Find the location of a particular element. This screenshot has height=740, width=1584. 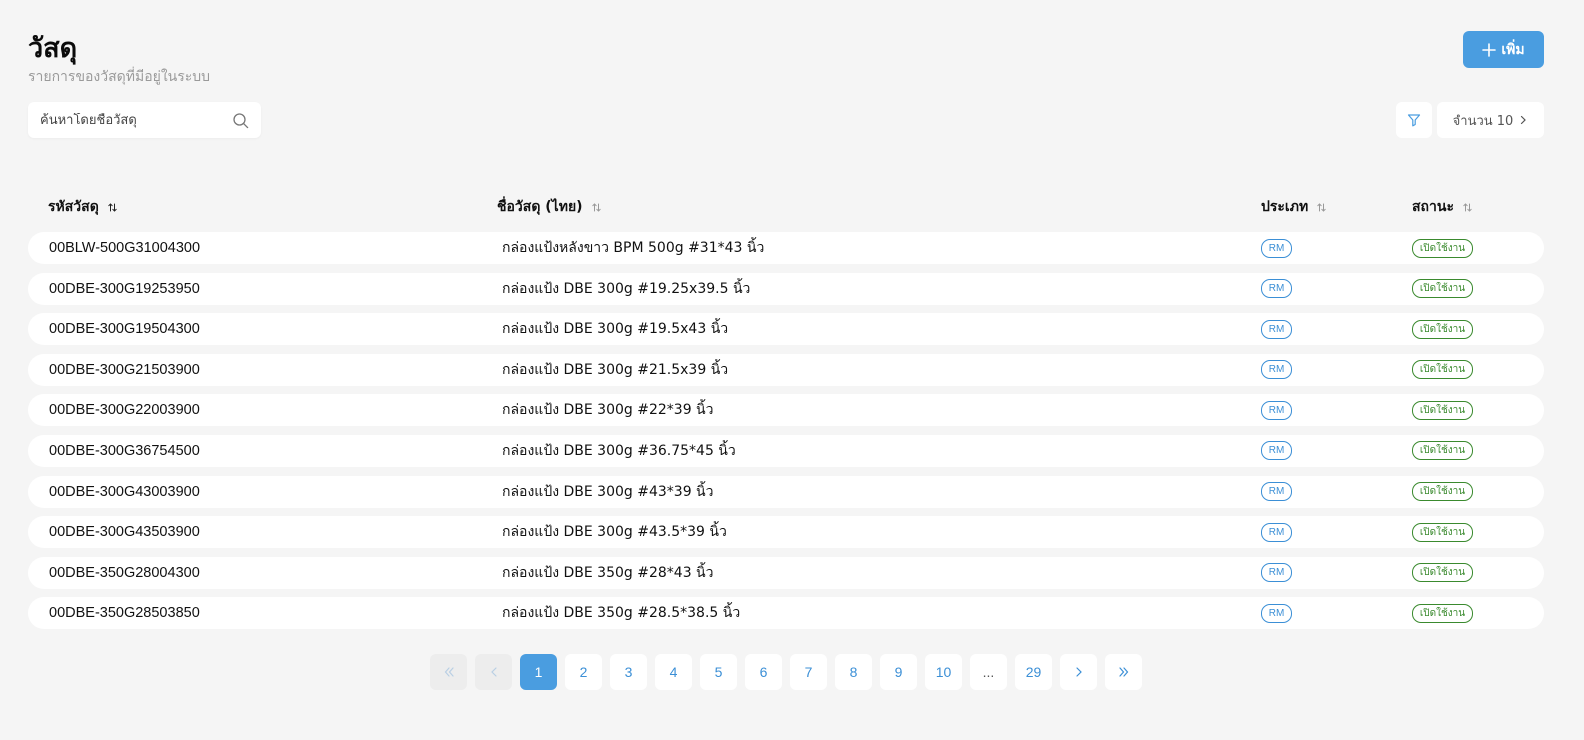

page-subtitle: รายการของวัสดุที่มีอยู่ในระบบ is located at coordinates (119, 77).